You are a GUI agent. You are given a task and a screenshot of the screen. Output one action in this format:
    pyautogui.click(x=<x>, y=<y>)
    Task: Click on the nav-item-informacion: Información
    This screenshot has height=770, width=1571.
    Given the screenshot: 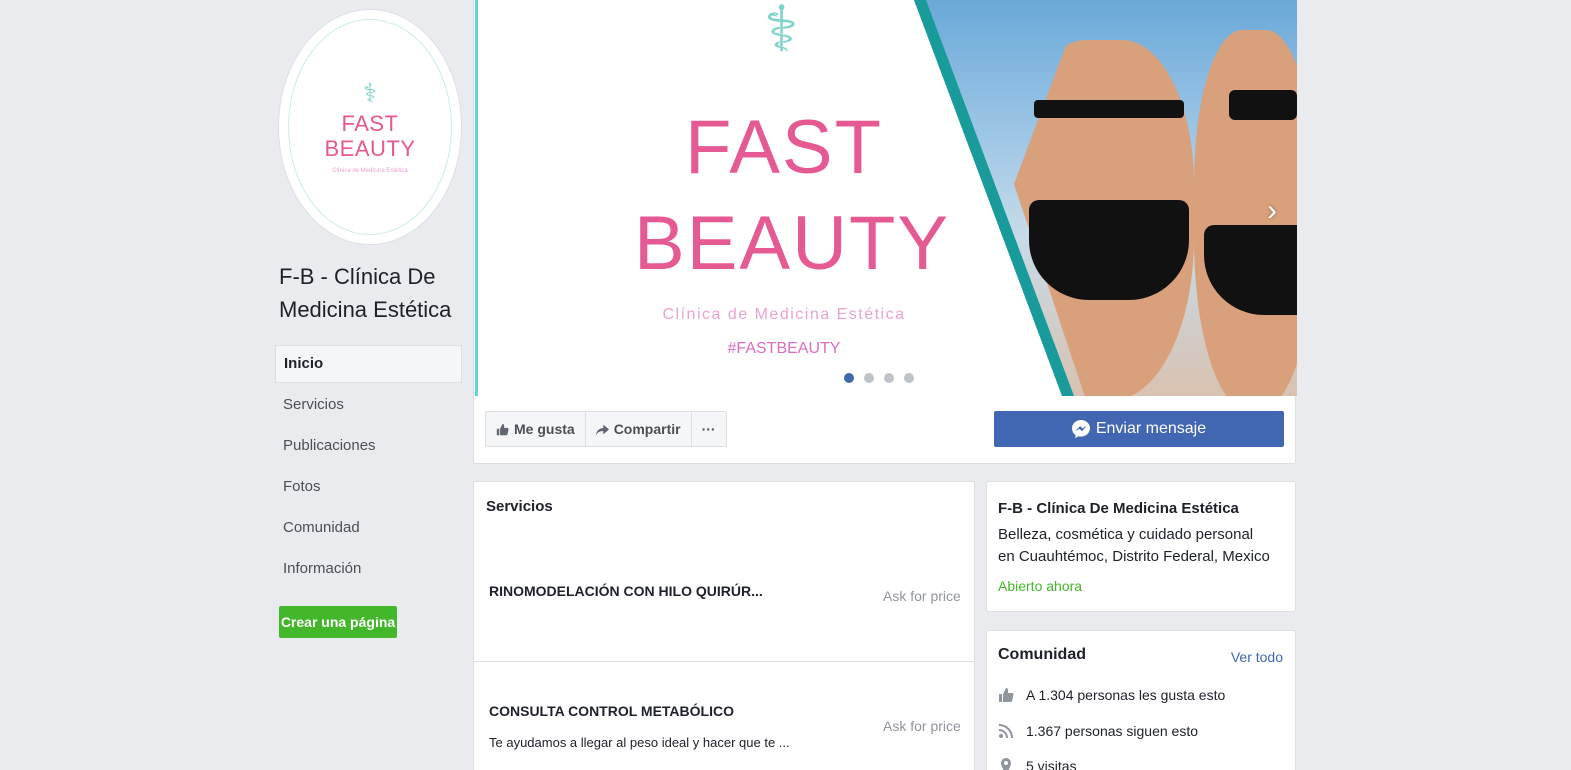 What is the action you would take?
    pyautogui.click(x=368, y=569)
    